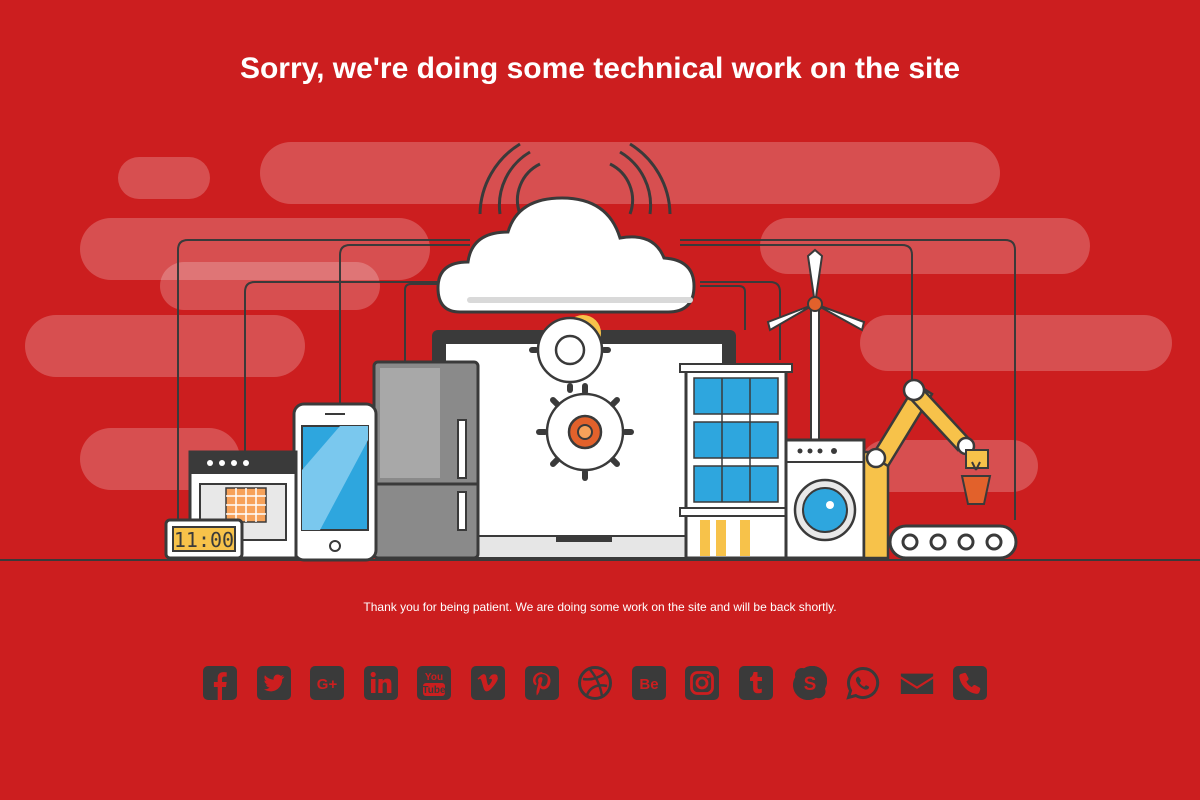  I want to click on instagram-icon, so click(702, 683).